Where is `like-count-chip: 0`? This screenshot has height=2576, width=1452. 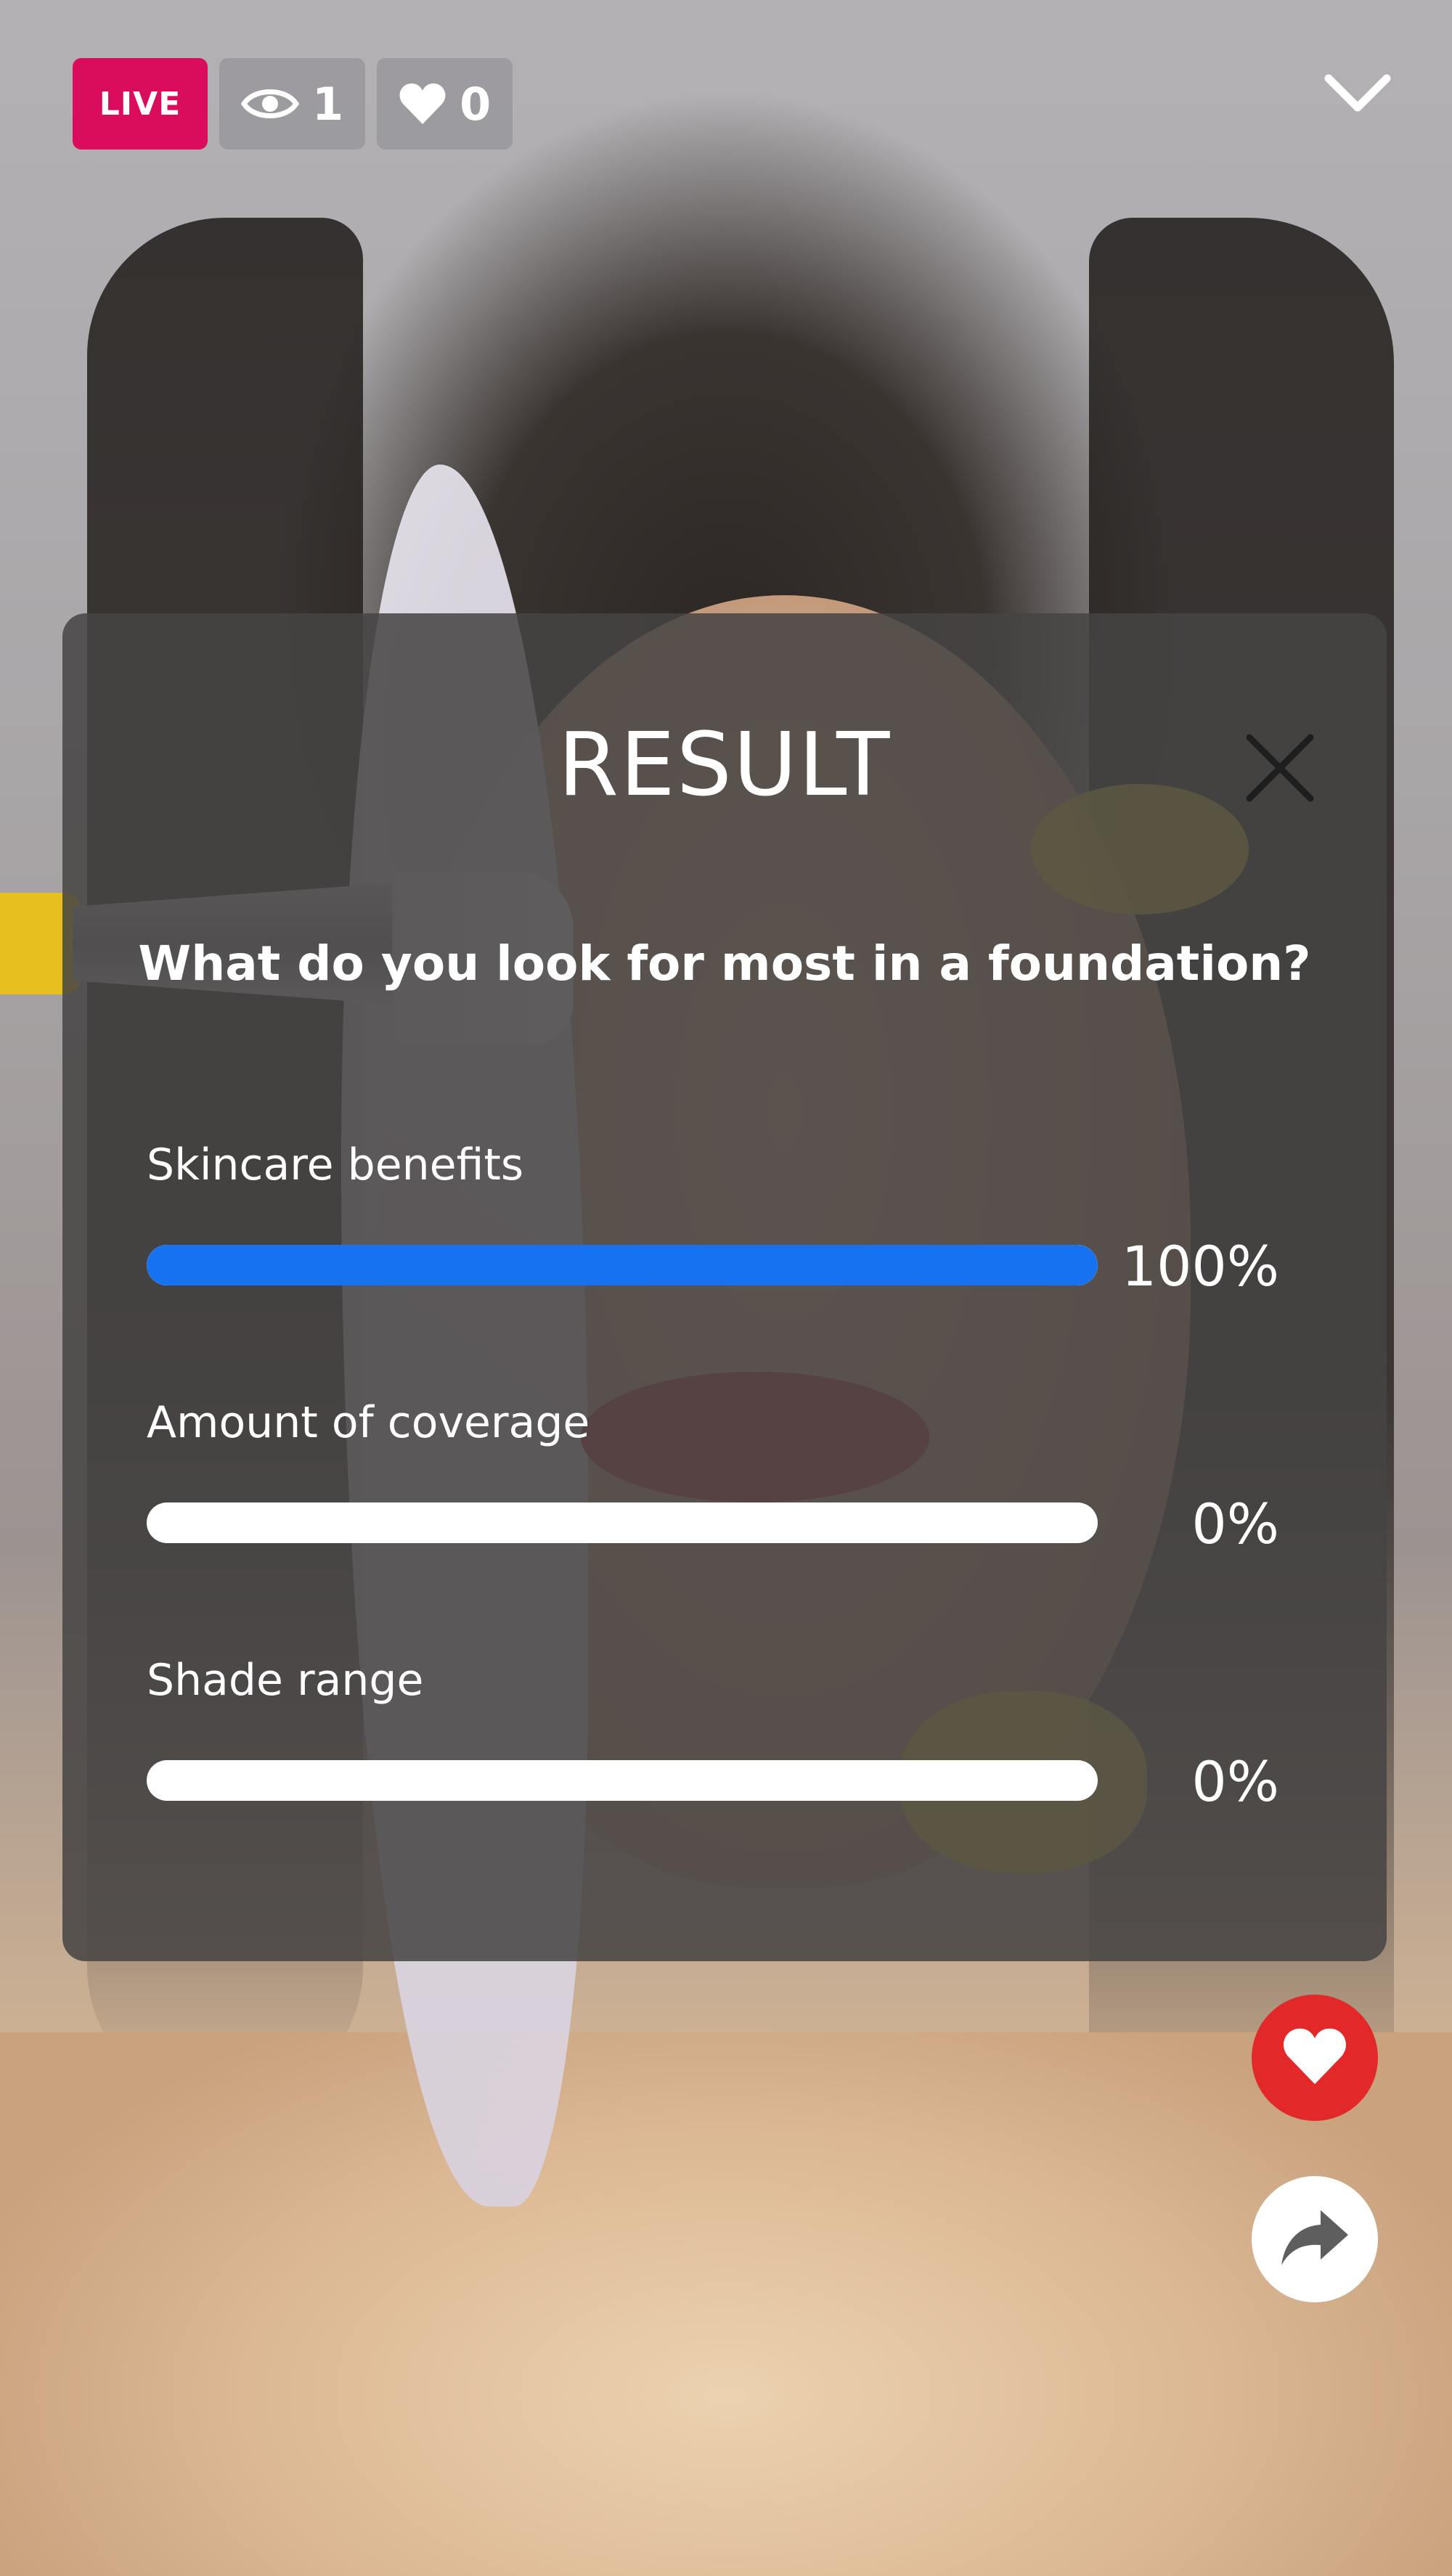
like-count-chip: 0 is located at coordinates (445, 104).